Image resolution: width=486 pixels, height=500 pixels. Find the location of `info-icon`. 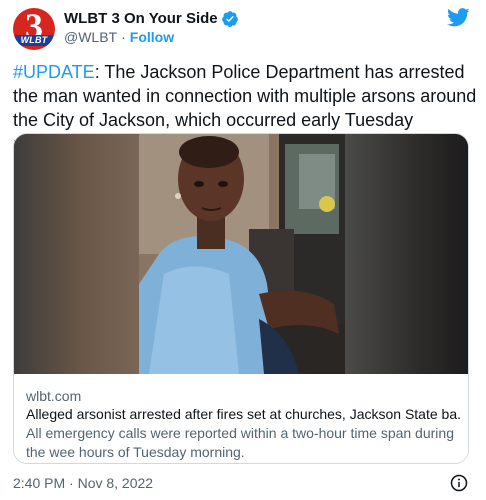

info-icon is located at coordinates (459, 483).